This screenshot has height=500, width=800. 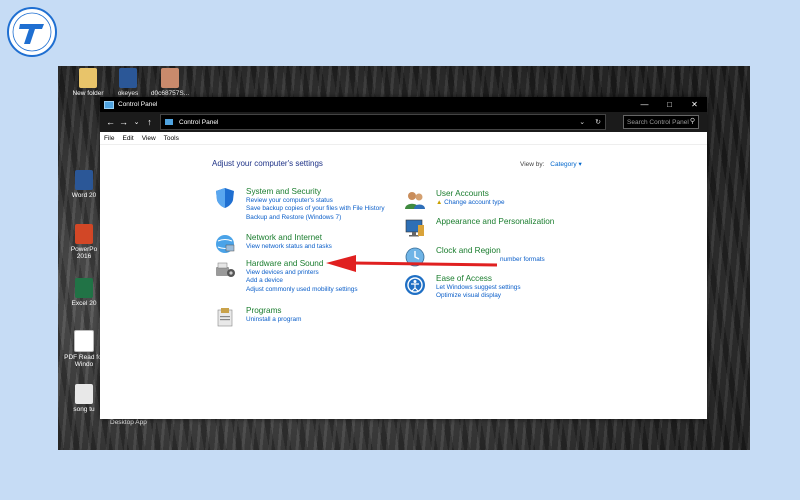 What do you see at coordinates (495, 222) in the screenshot?
I see `category-title: Appearance and Personalization` at bounding box center [495, 222].